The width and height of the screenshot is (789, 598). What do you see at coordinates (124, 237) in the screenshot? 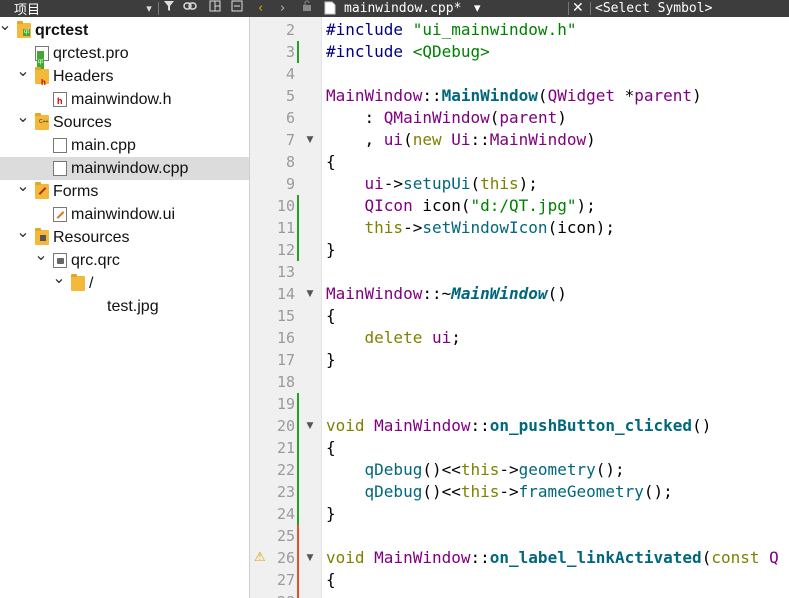
I see `tree-item: ⌄ Resources` at bounding box center [124, 237].